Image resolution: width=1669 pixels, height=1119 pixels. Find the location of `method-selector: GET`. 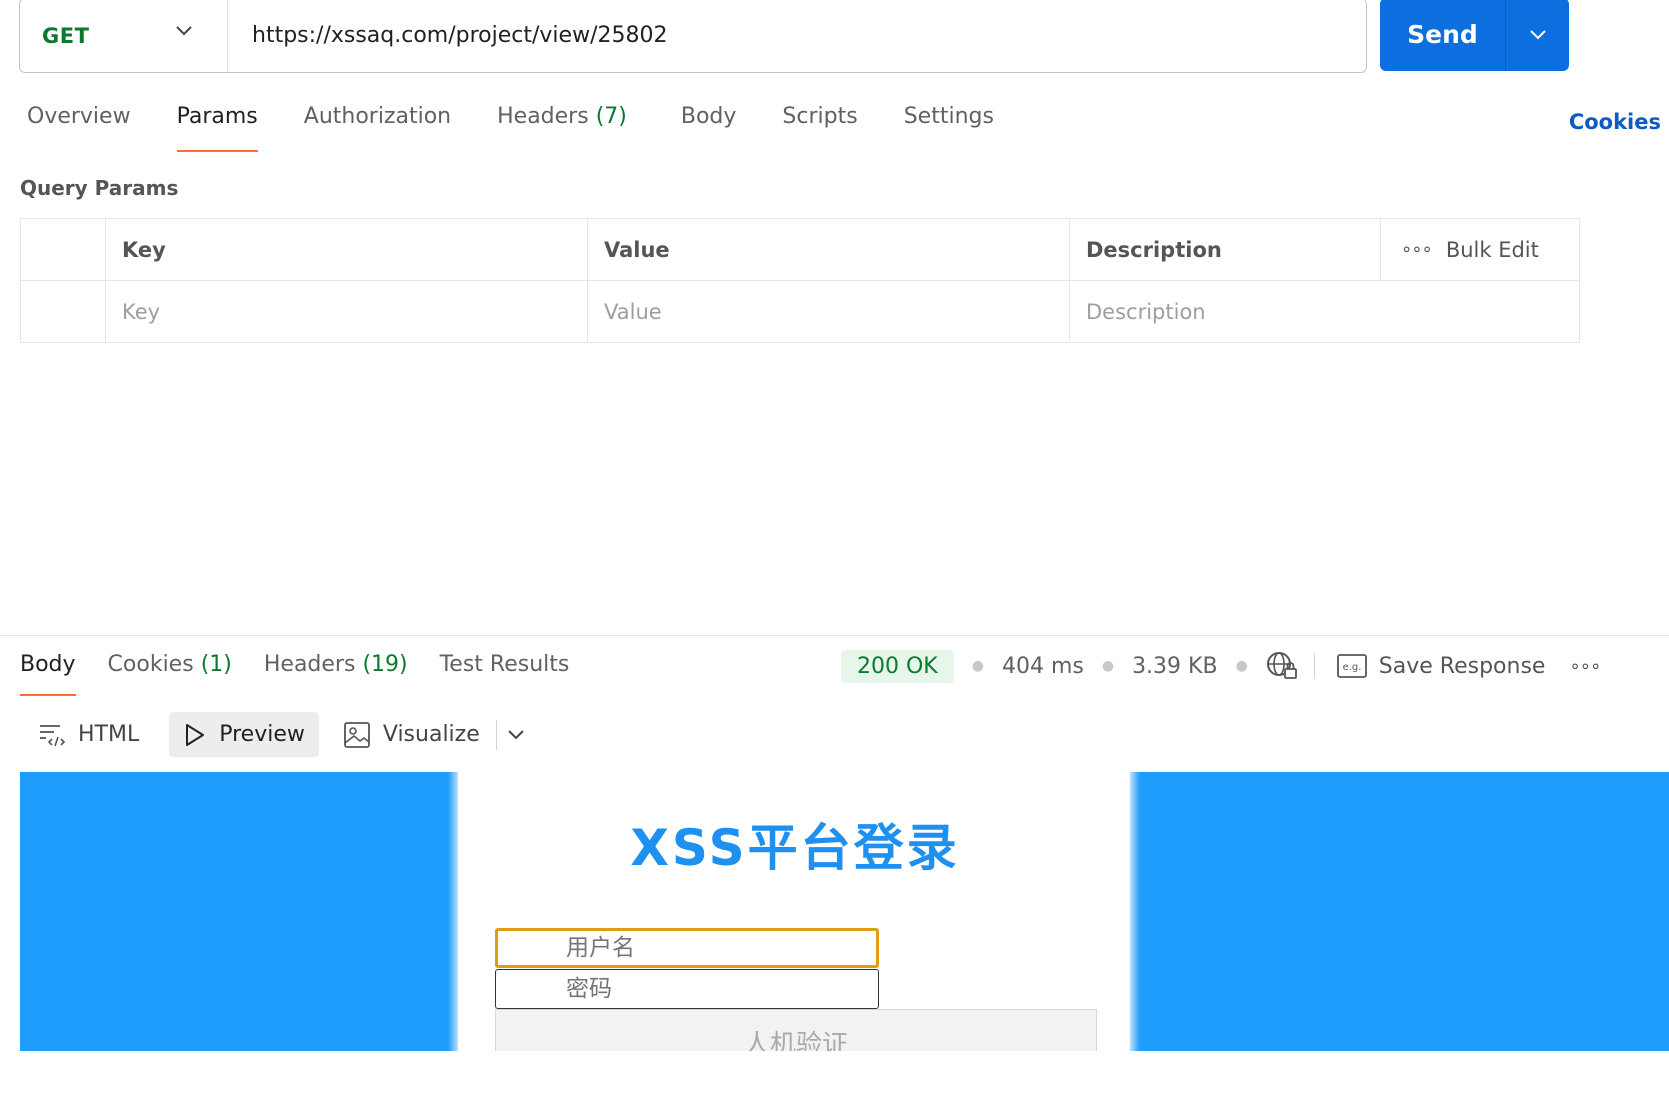

method-selector: GET is located at coordinates (124, 36).